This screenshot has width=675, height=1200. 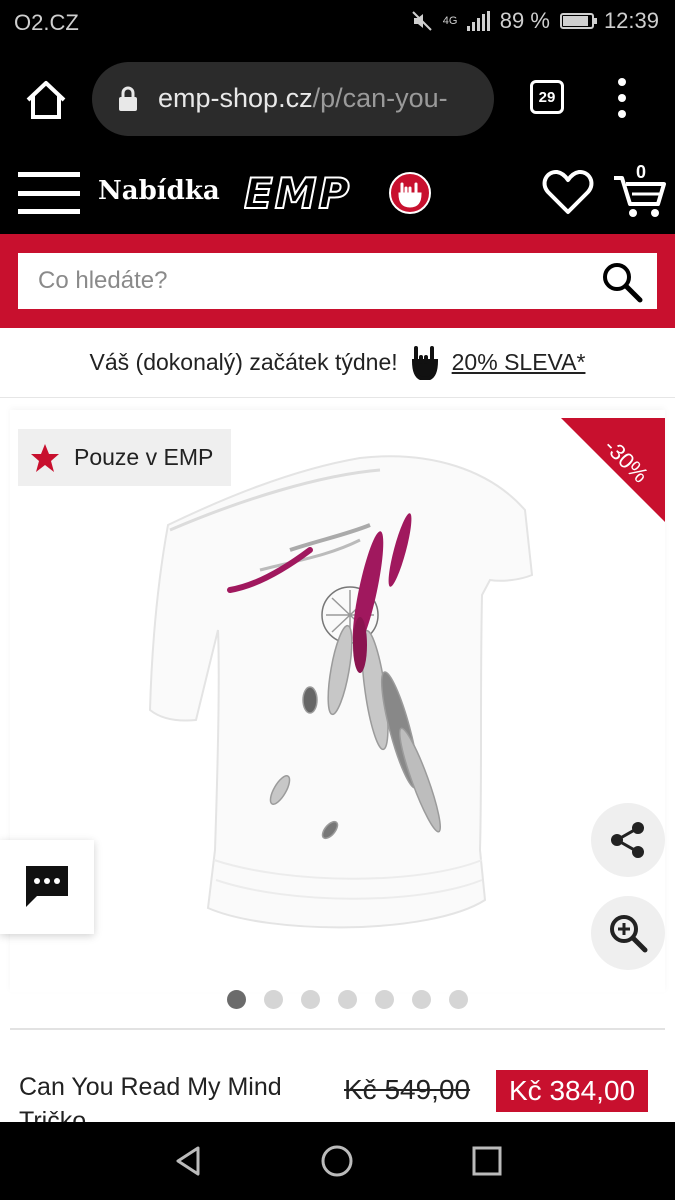 I want to click on more-icon, so click(x=622, y=98).